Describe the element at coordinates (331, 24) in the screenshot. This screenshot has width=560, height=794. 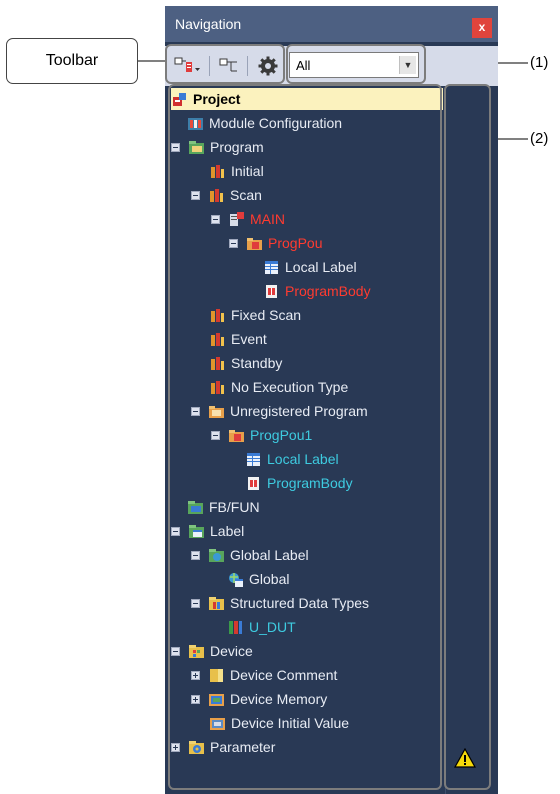
I see `title-bar: Navigation x` at that location.